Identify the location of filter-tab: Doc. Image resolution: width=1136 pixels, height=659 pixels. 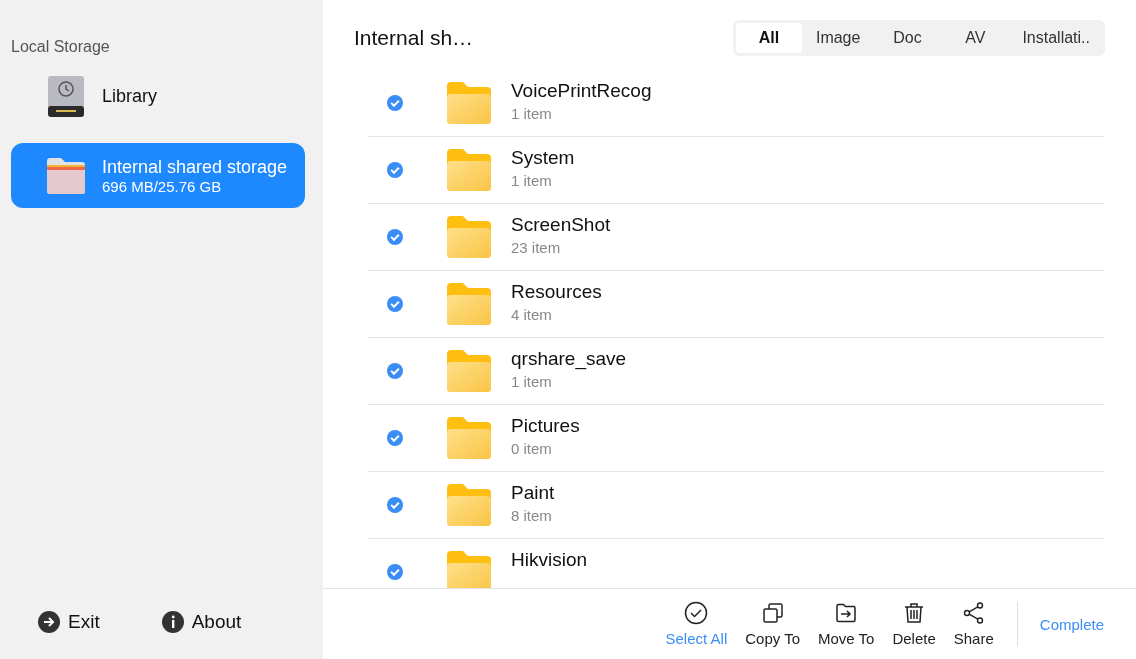
(907, 38).